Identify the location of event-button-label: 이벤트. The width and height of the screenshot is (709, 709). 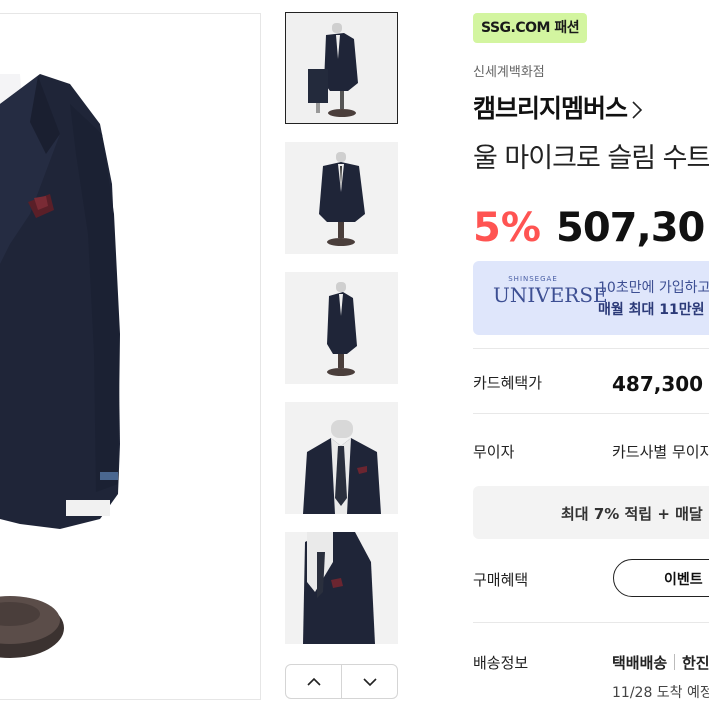
(683, 579).